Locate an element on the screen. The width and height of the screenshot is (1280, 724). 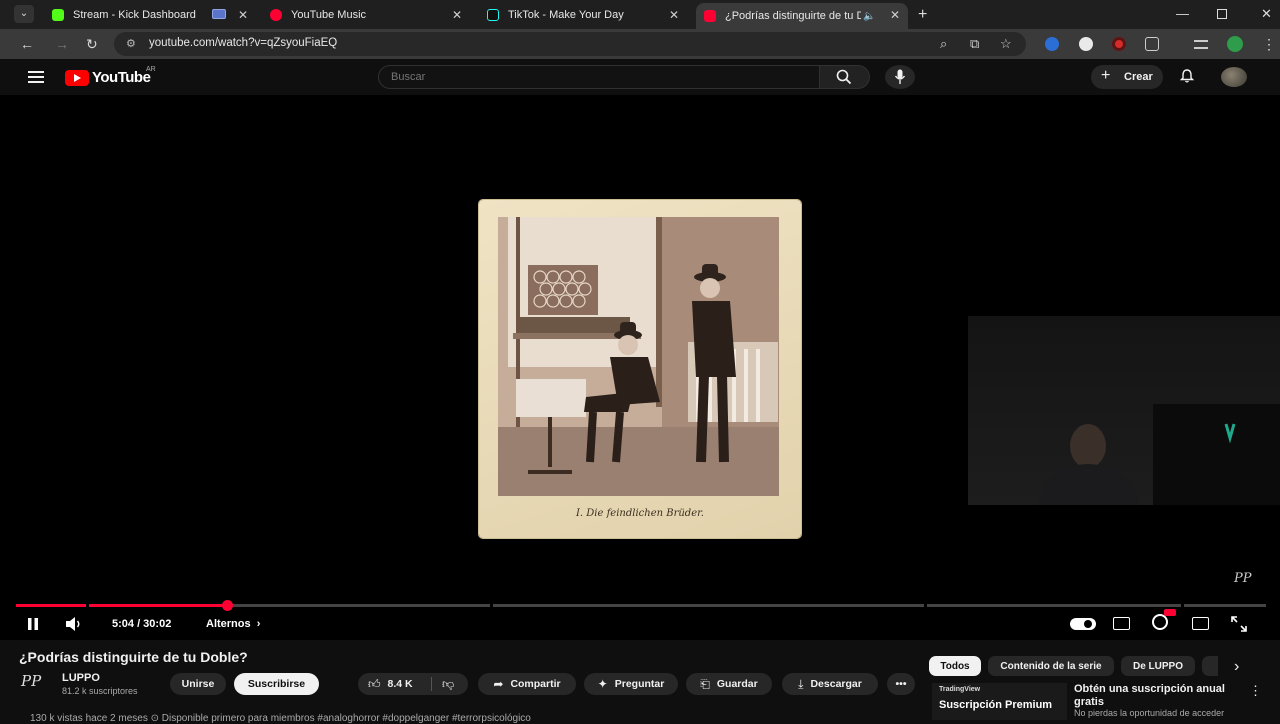
chip-series-content: Contenido de la serie is located at coordinates (1051, 666).